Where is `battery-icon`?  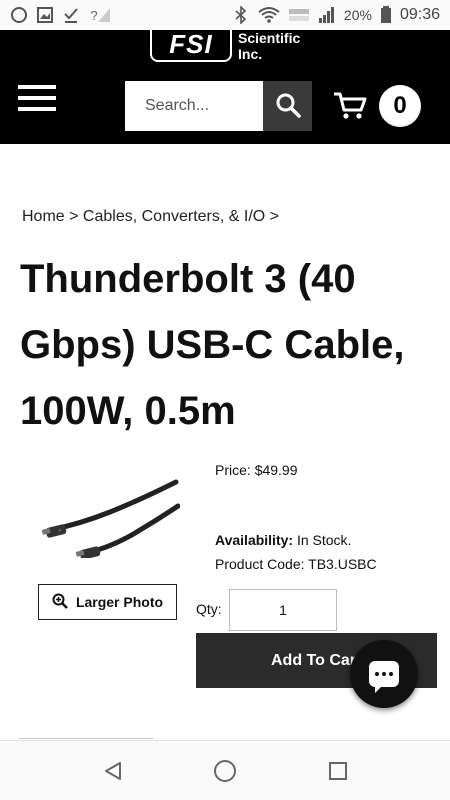
battery-icon is located at coordinates (386, 15).